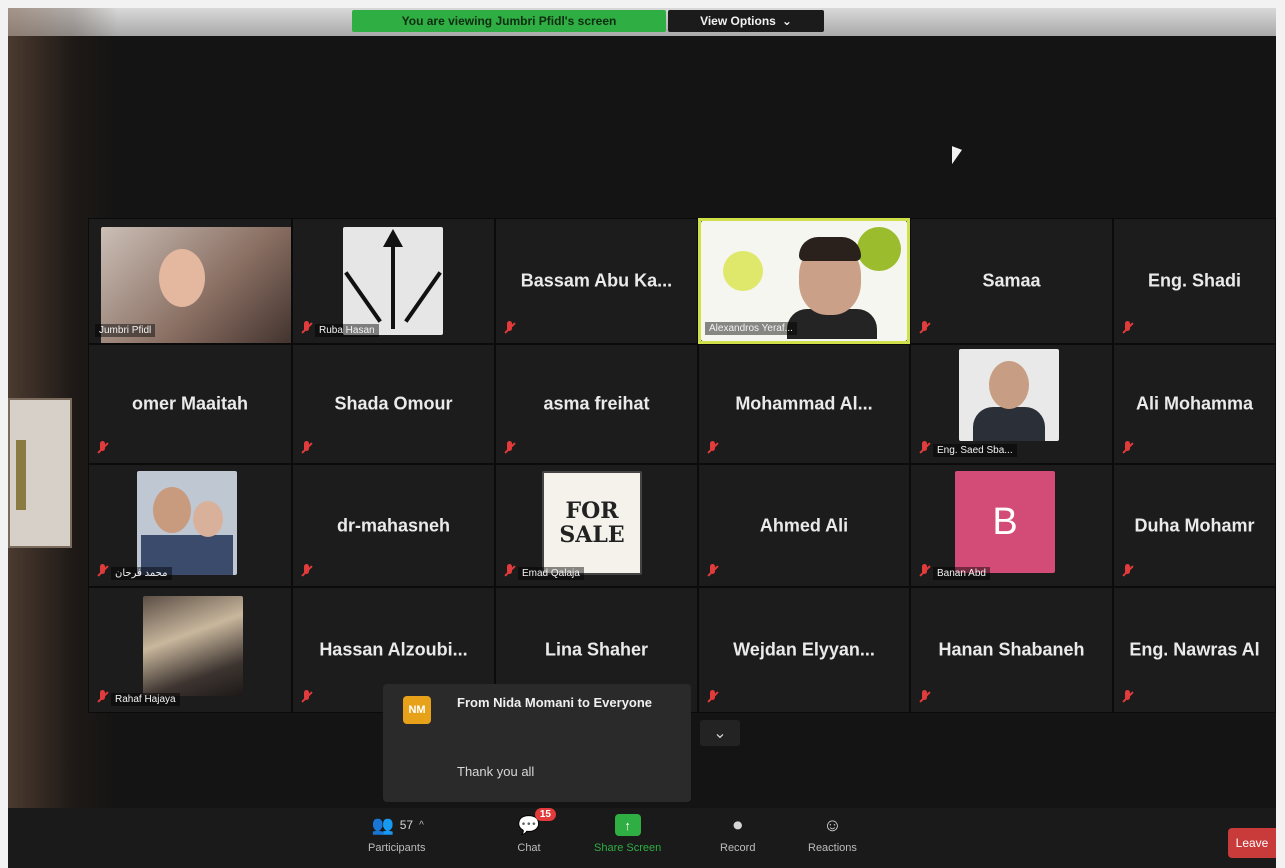 This screenshot has height=868, width=1285. What do you see at coordinates (592, 535) in the screenshot?
I see `for-sale-sign-text: SALE` at bounding box center [592, 535].